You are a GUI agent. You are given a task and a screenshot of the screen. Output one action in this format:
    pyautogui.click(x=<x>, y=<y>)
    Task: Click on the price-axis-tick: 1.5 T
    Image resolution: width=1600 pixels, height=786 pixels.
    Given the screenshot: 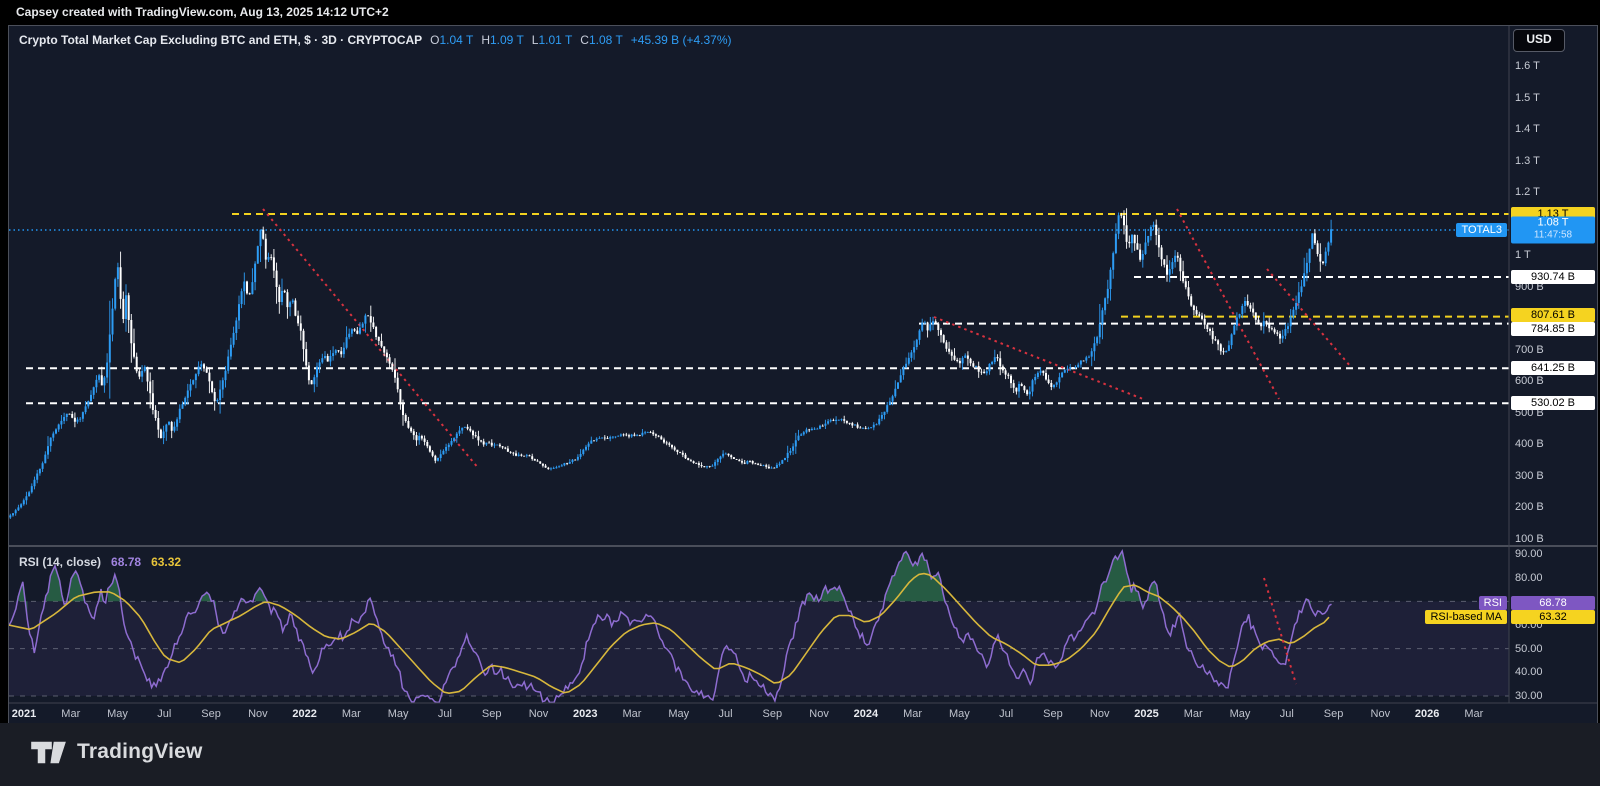 What is the action you would take?
    pyautogui.click(x=1527, y=97)
    